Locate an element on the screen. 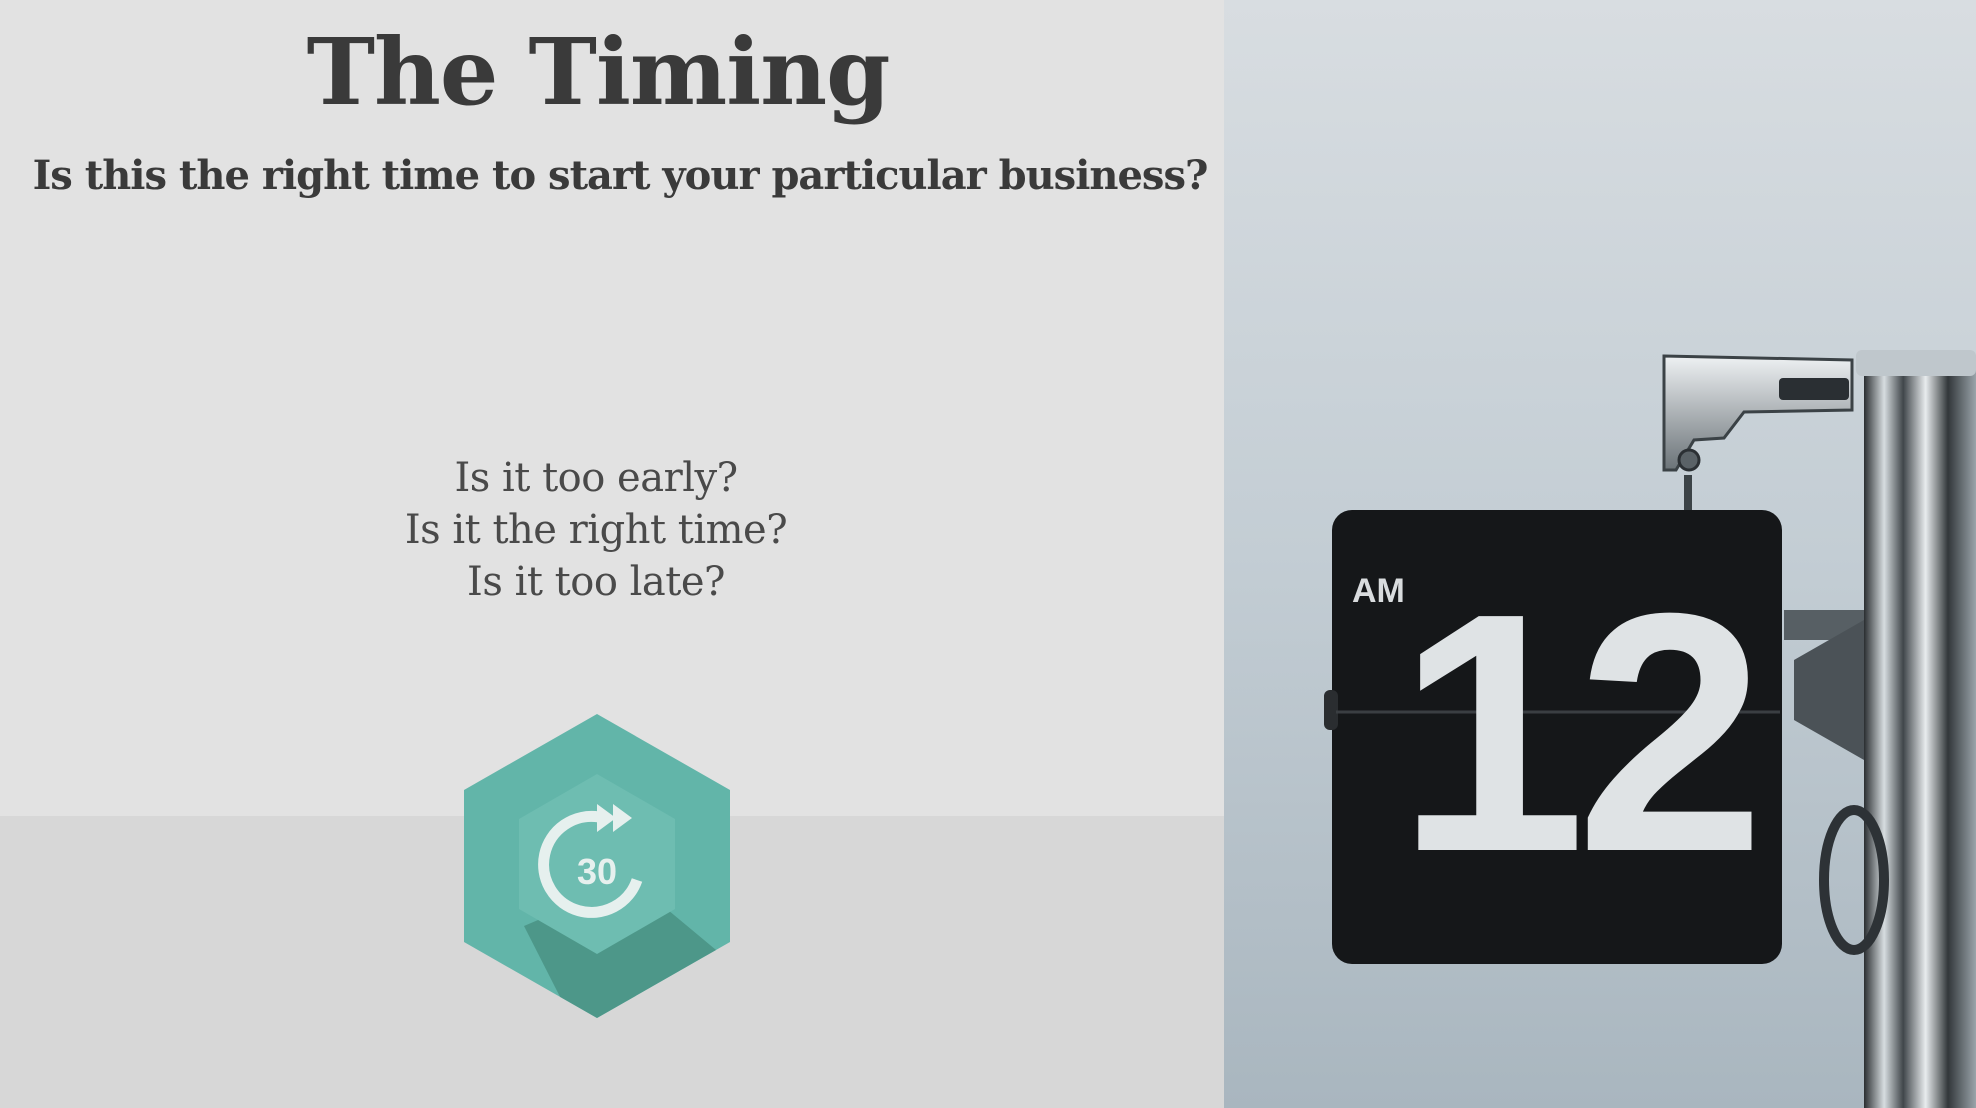 This screenshot has width=1976, height=1108. question-right-time: Is it the right time? is located at coordinates (596, 530).